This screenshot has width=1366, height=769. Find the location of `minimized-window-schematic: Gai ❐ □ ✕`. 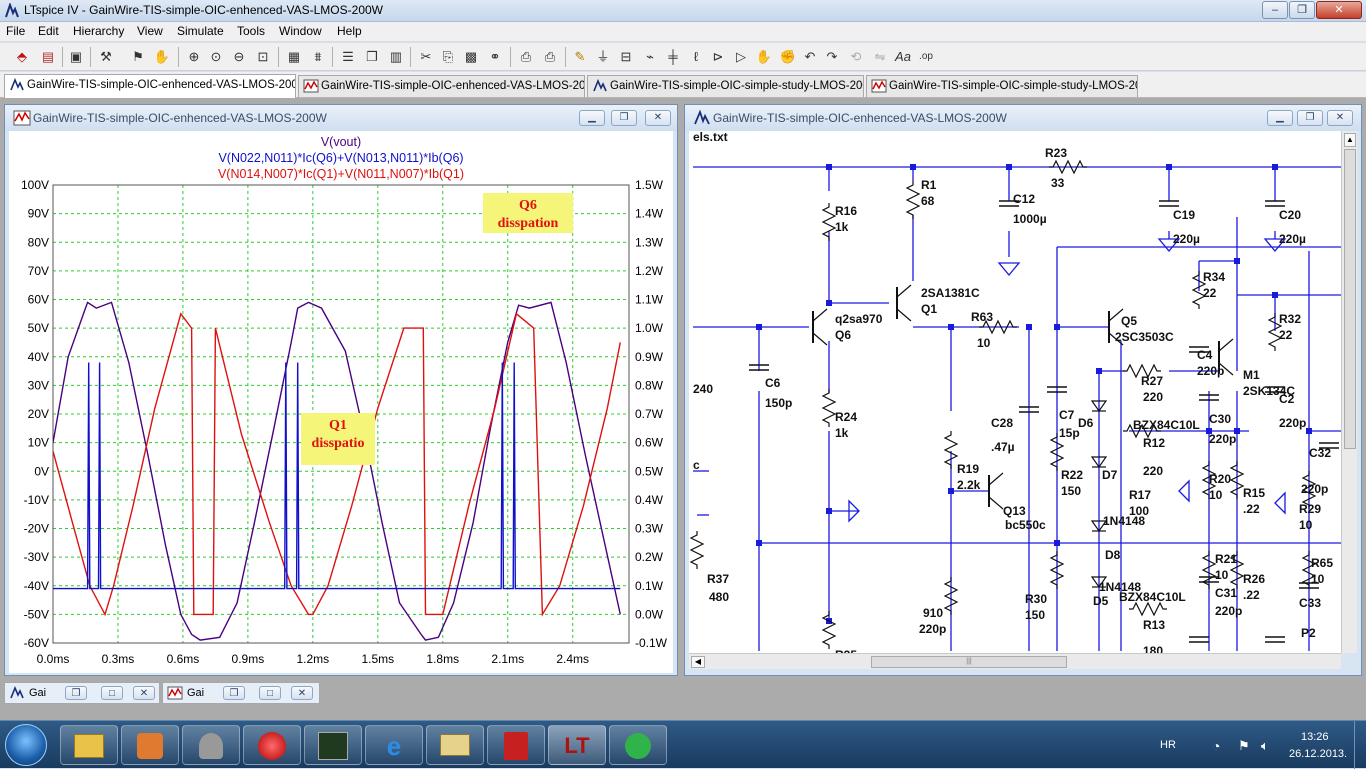

minimized-window-schematic: Gai ❐ □ ✕ is located at coordinates (82, 693).